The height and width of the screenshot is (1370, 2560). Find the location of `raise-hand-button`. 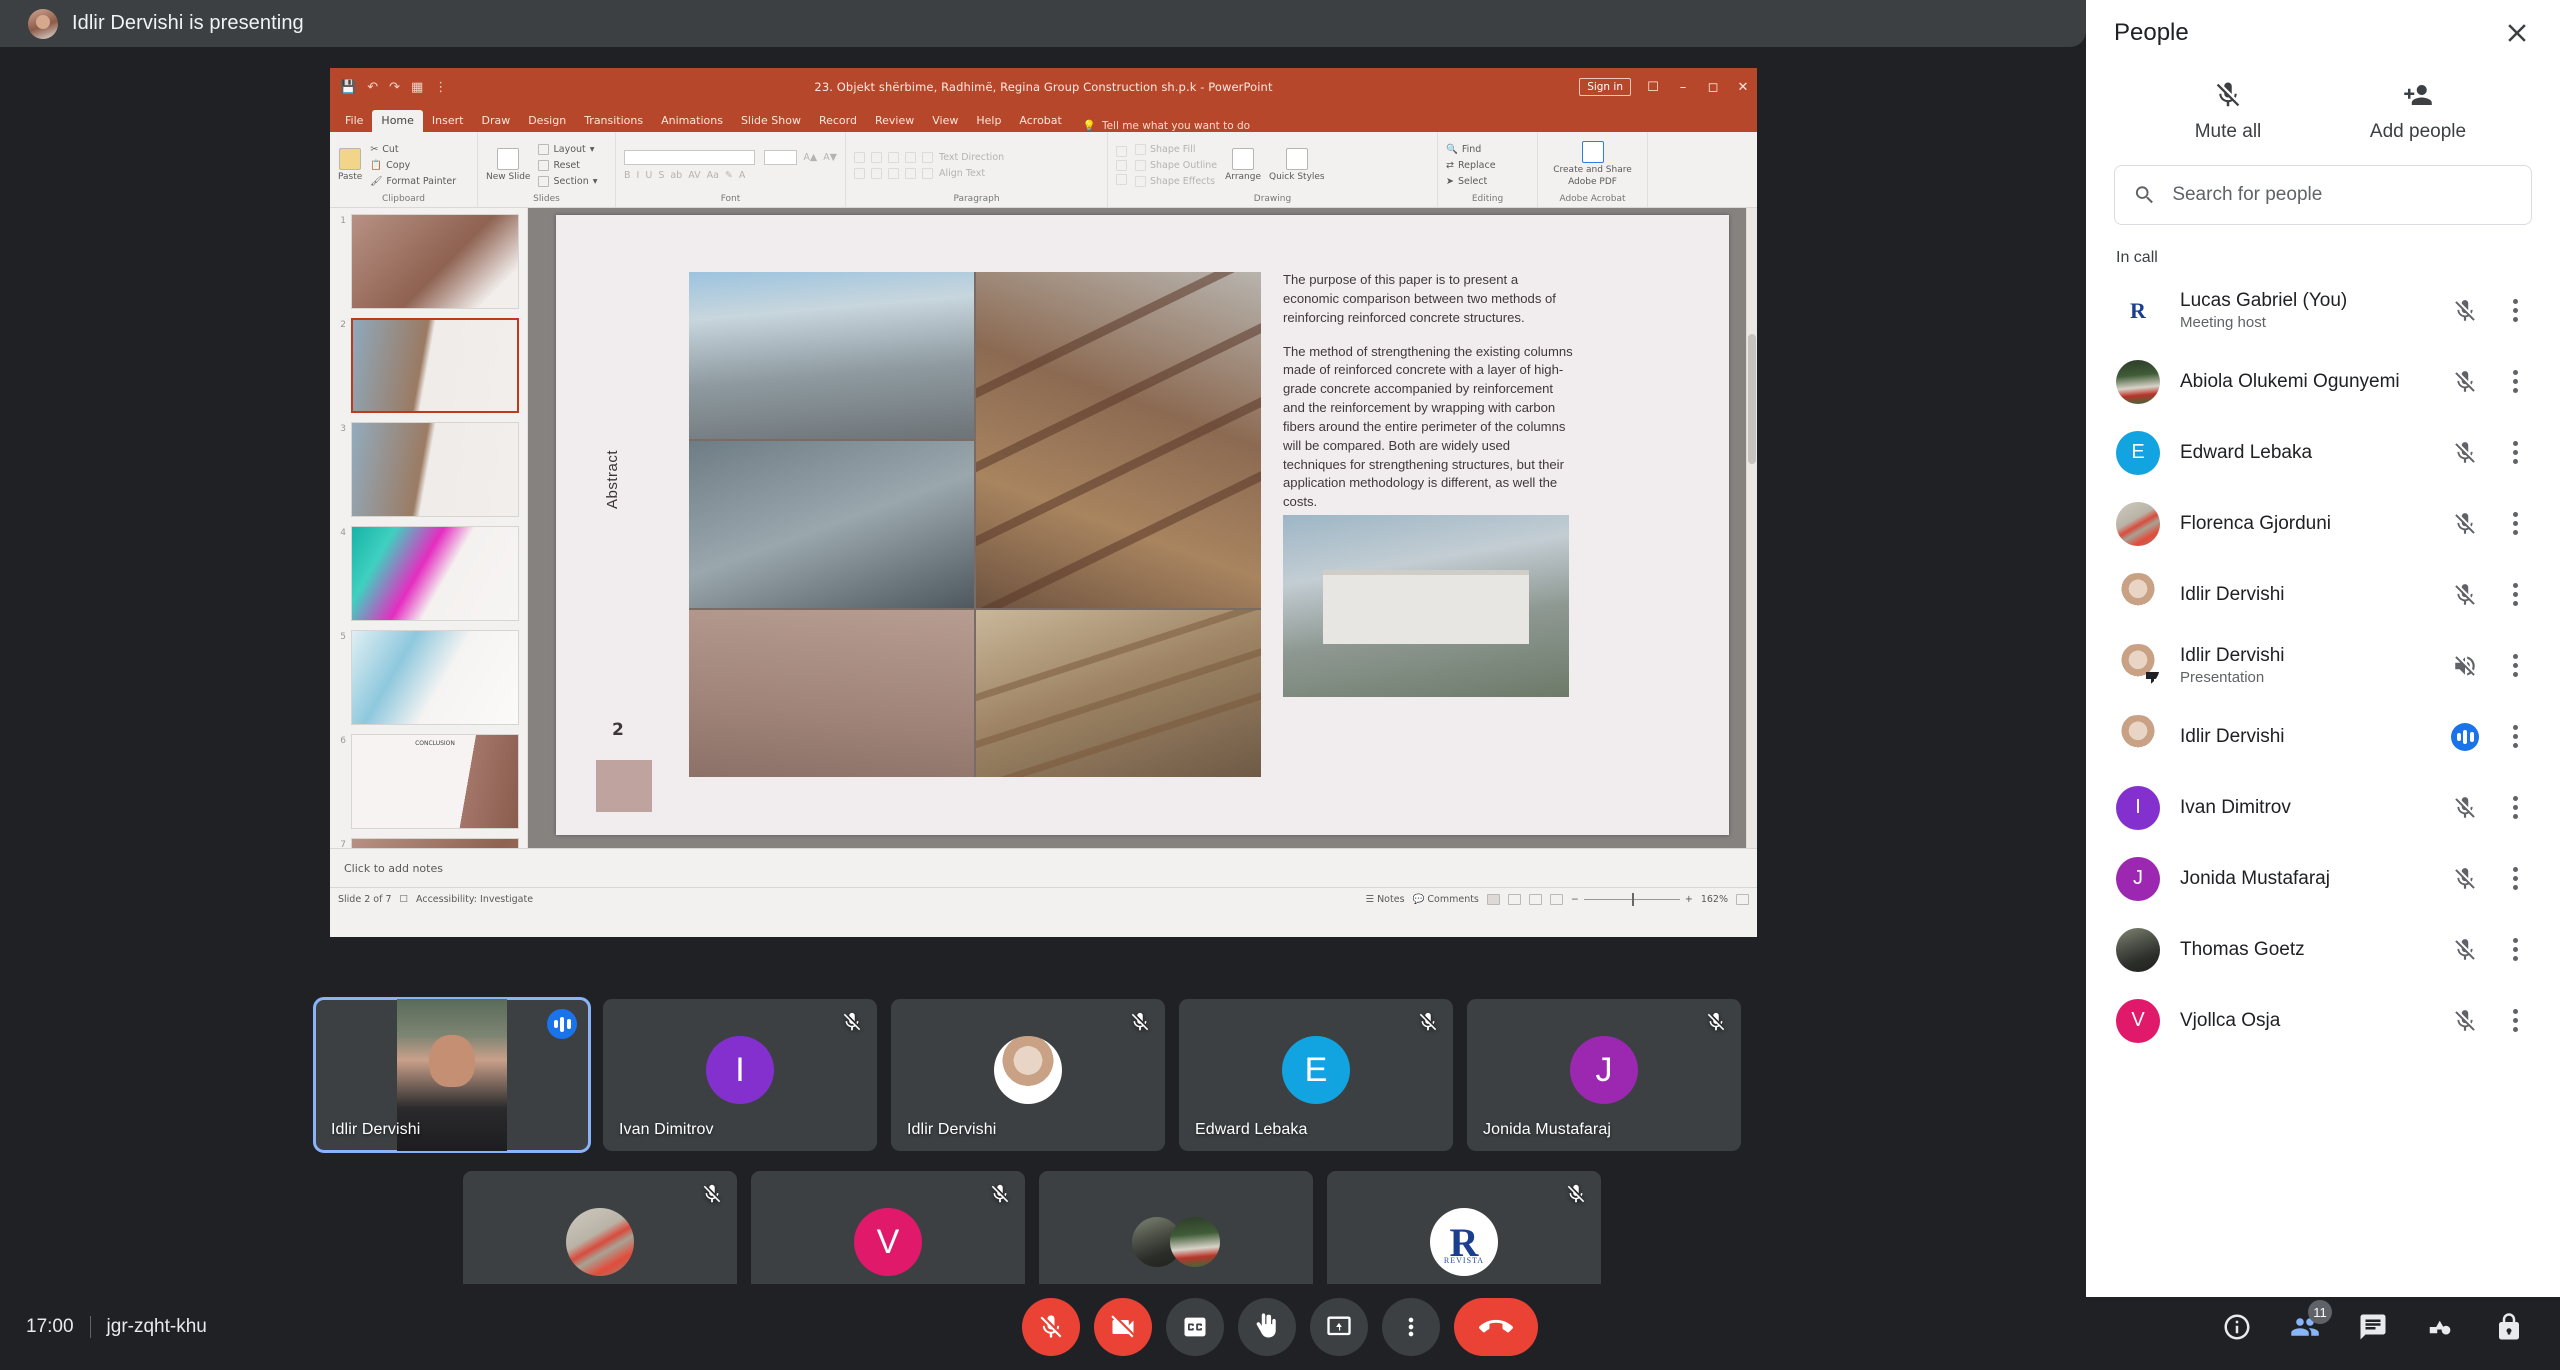

raise-hand-button is located at coordinates (1267, 1327).